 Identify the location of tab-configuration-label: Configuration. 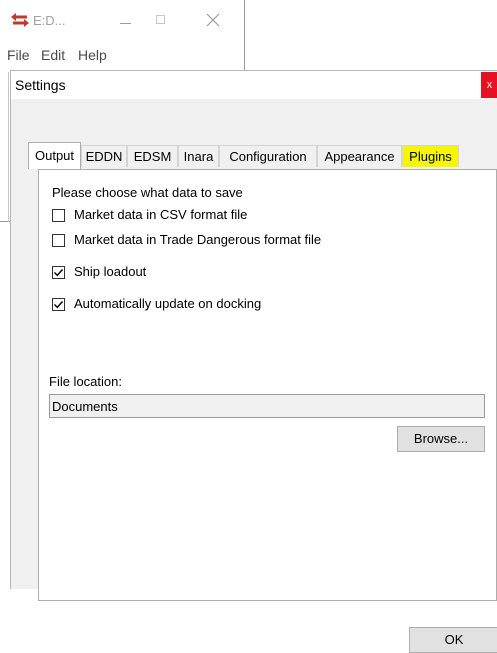
(268, 156).